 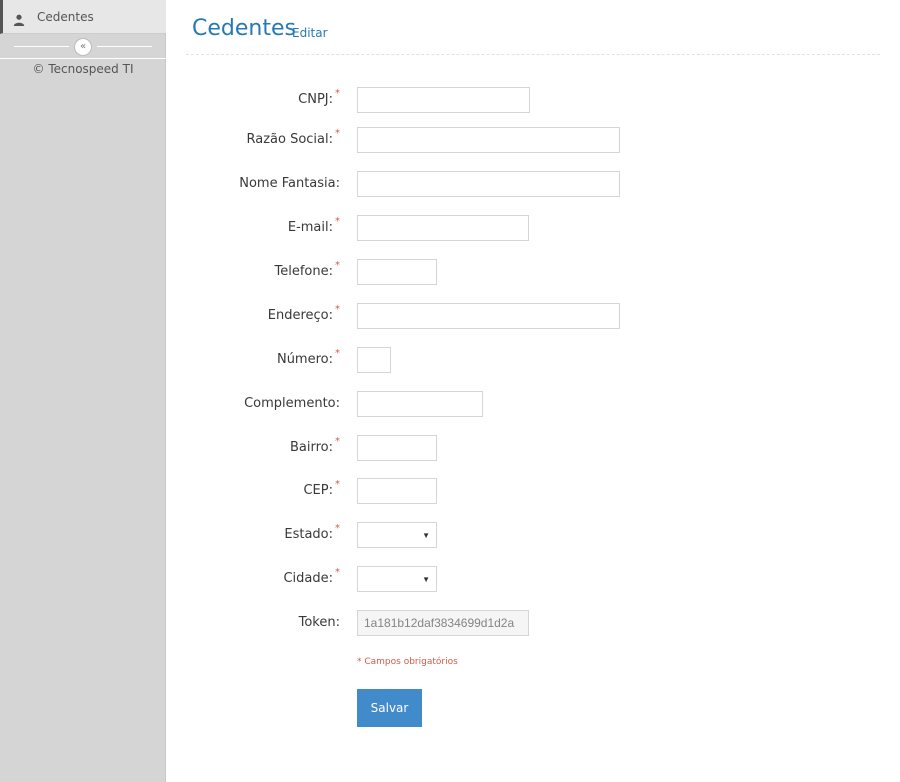 I want to click on email-label: E-mail: *, so click(x=313, y=225).